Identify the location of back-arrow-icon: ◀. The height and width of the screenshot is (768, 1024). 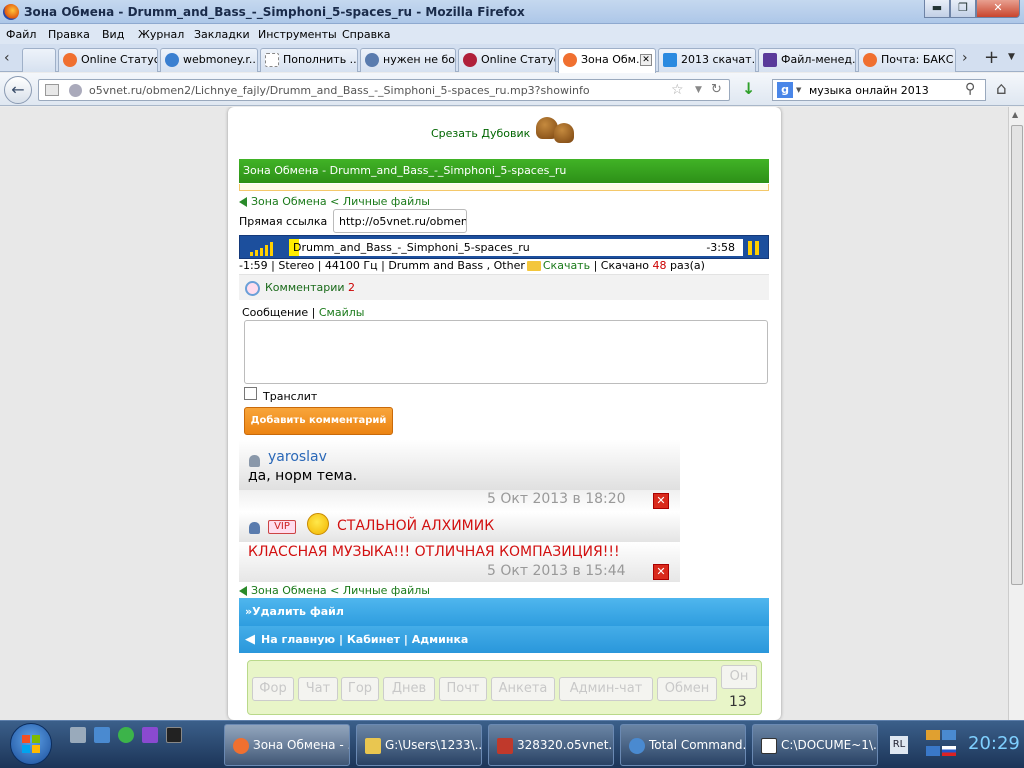
(250, 639).